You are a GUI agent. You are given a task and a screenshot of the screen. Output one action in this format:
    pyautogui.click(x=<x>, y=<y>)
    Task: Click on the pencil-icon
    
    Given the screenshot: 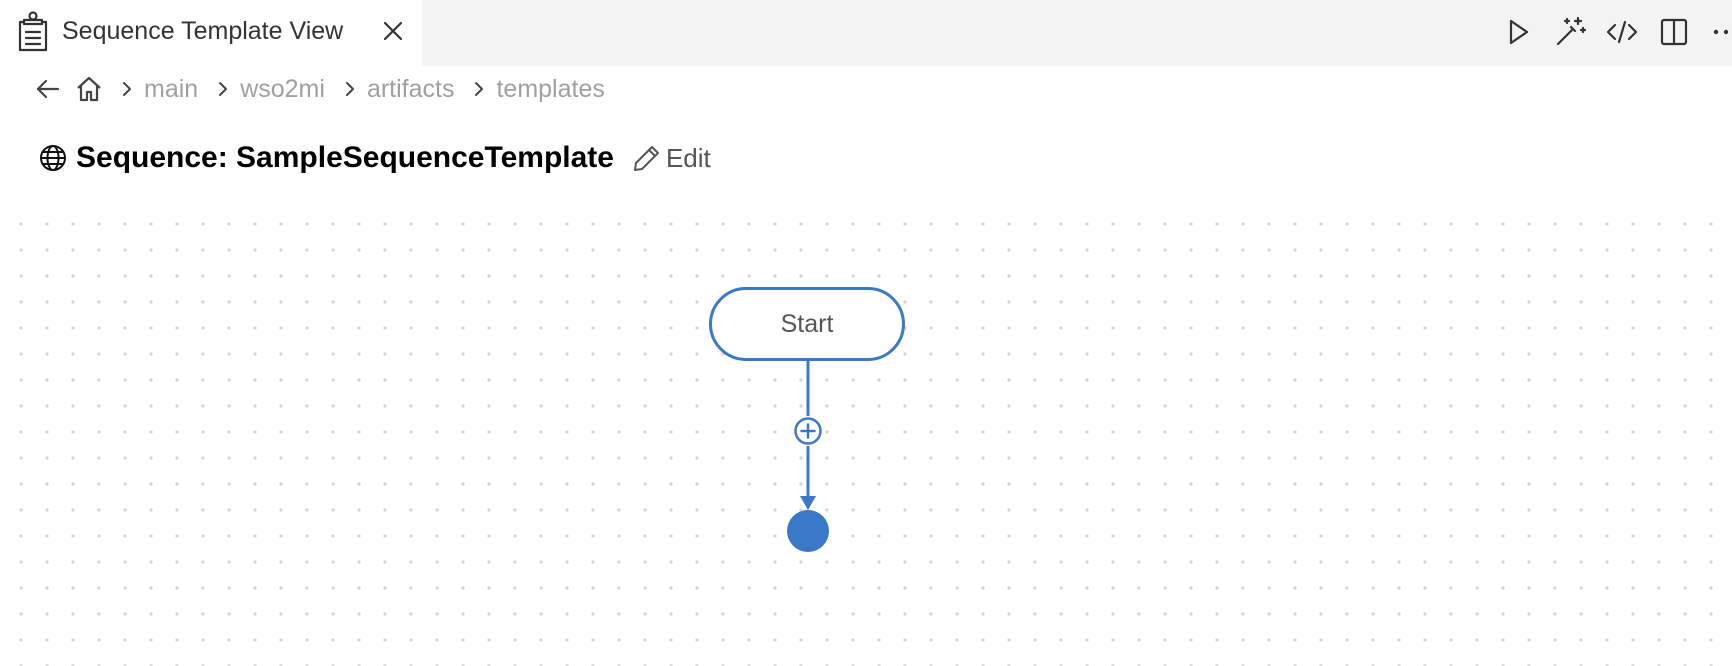 What is the action you would take?
    pyautogui.click(x=646, y=158)
    